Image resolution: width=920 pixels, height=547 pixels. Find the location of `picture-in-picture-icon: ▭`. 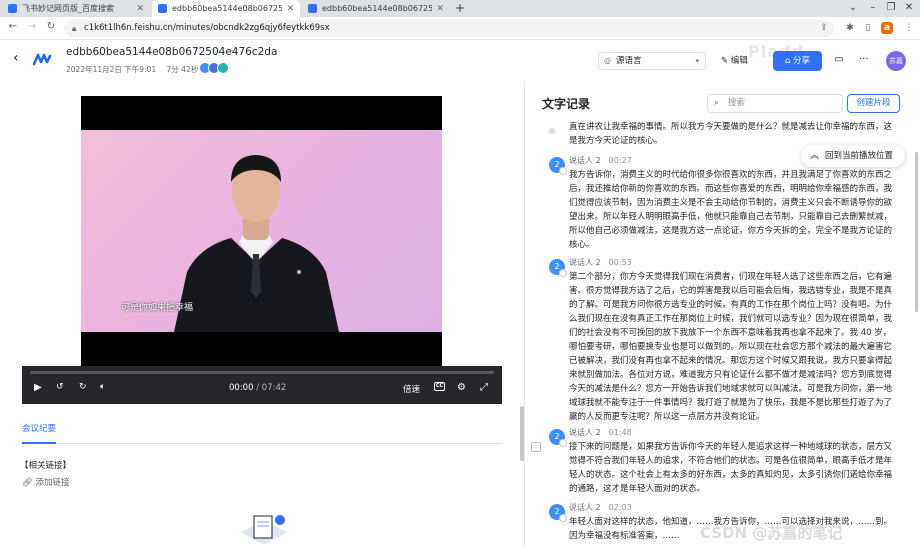

picture-in-picture-icon: ▭ is located at coordinates (838, 59).